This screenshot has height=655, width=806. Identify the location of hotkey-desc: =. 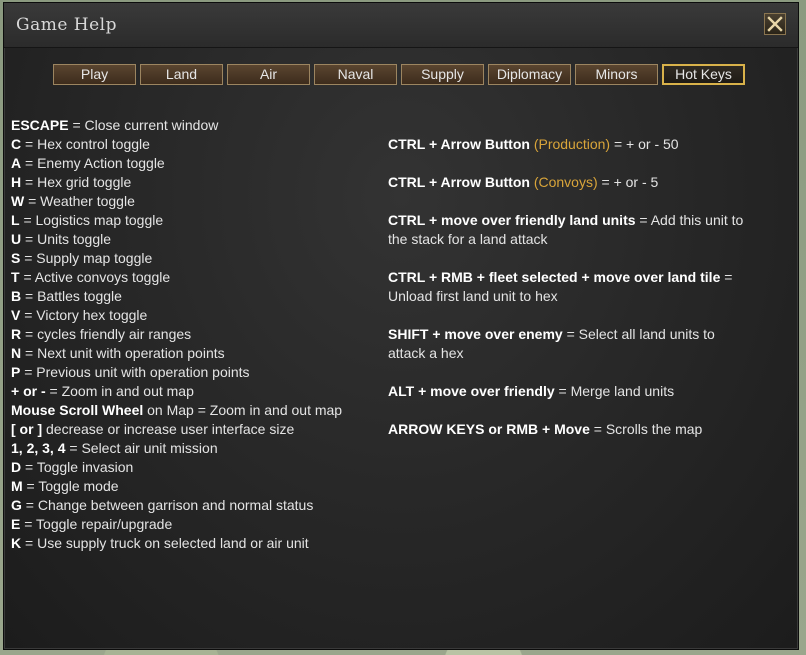
(726, 277).